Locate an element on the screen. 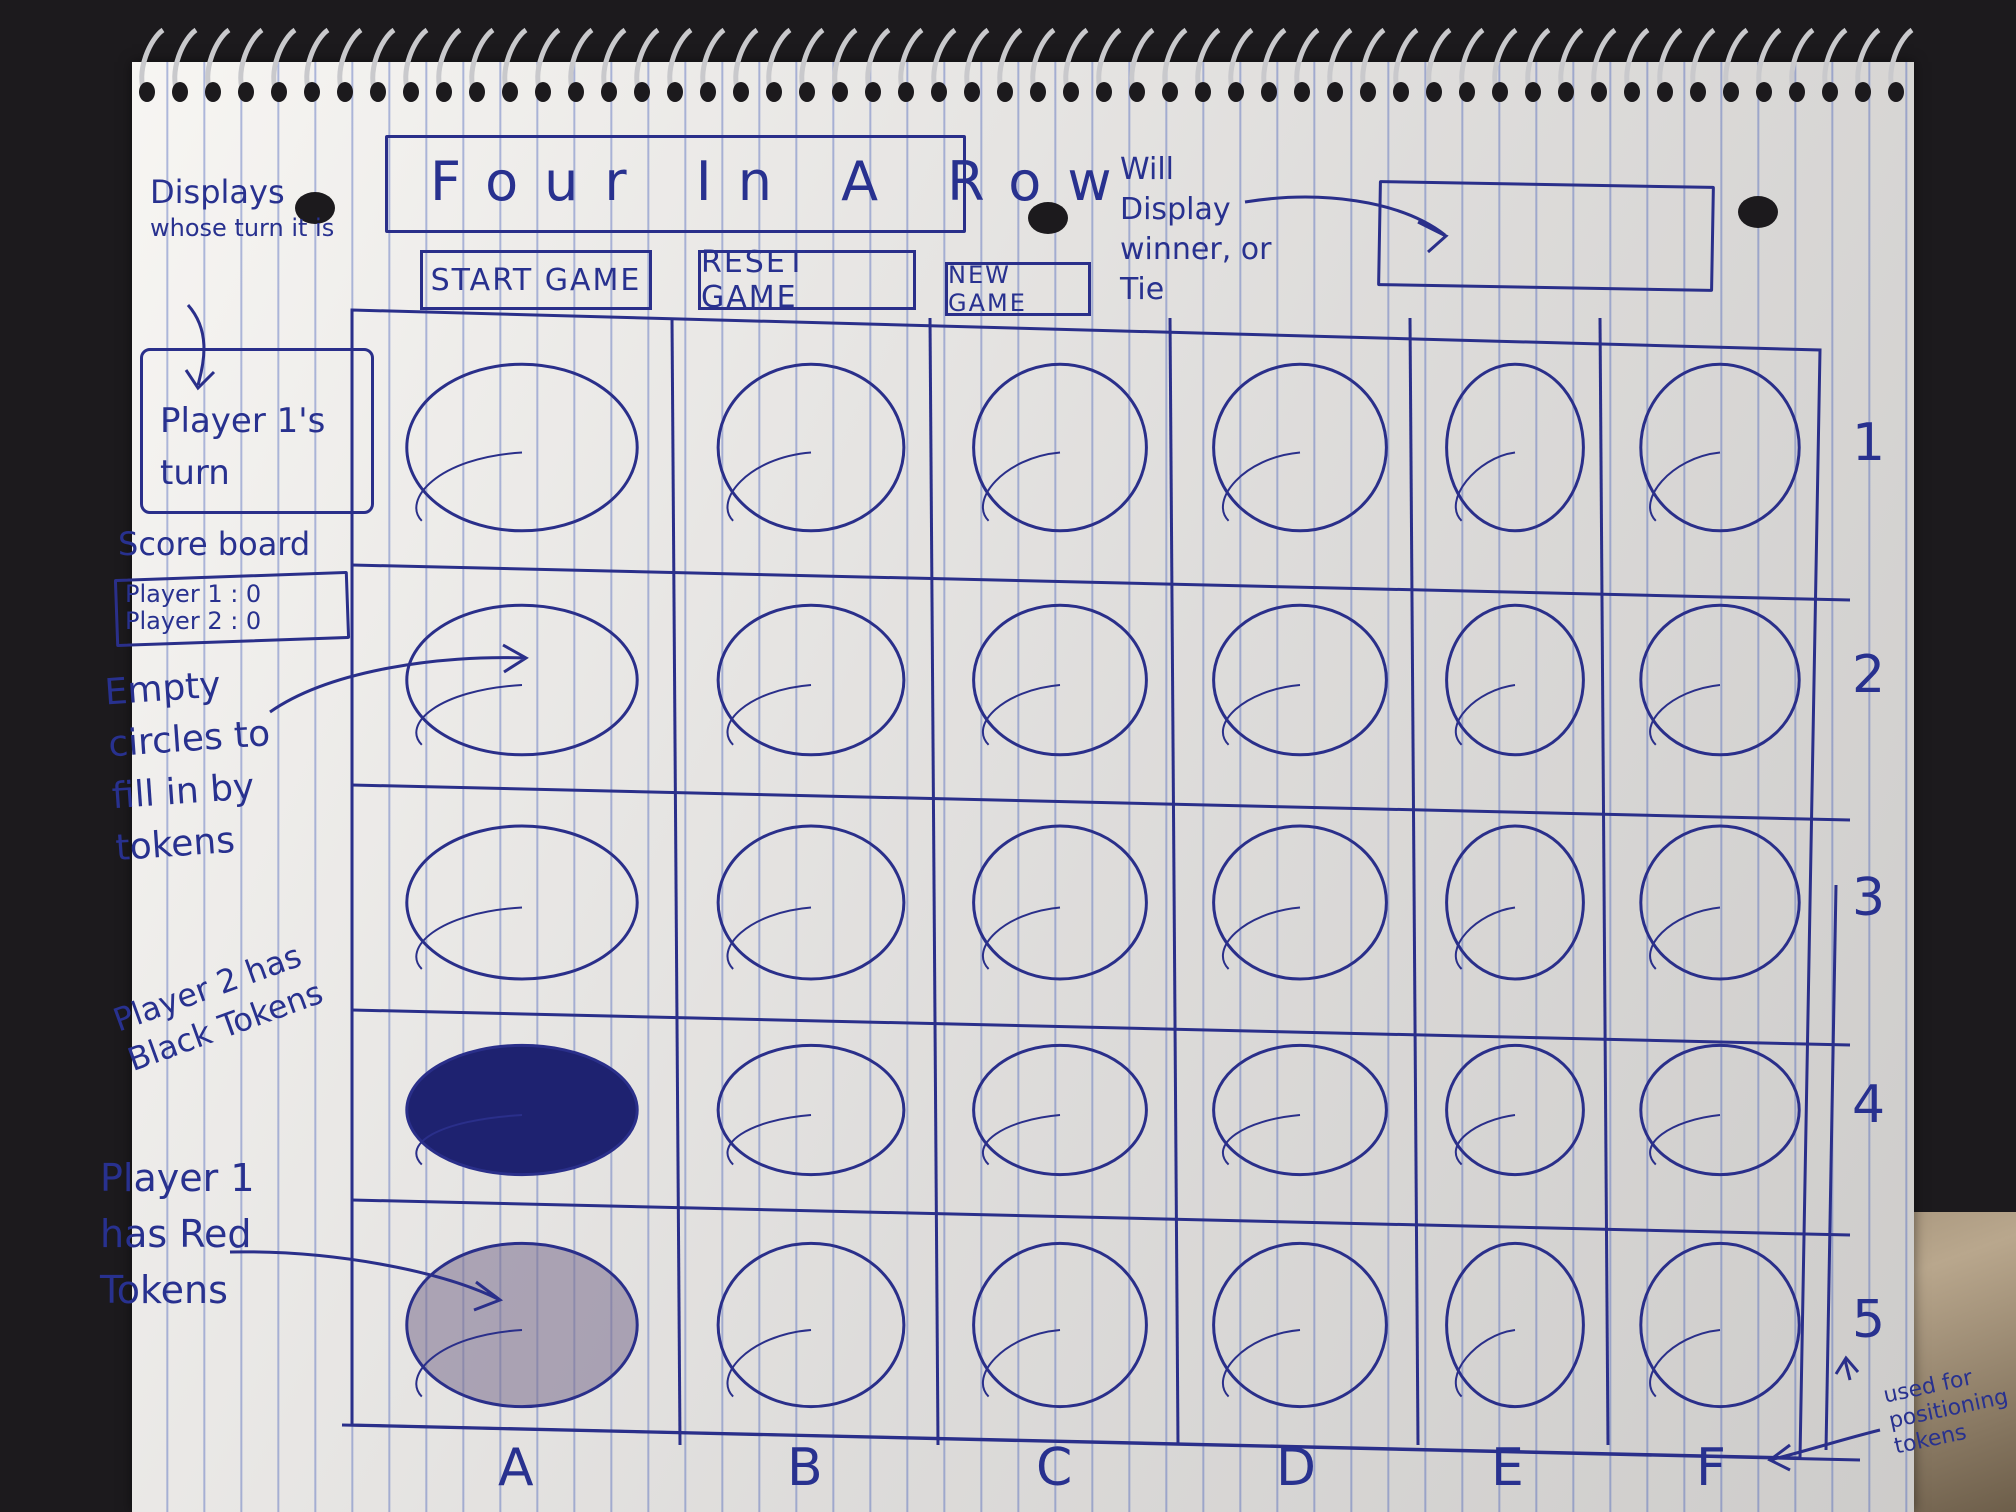 Image resolution: width=2016 pixels, height=1512 pixels. empty-slot-D5 is located at coordinates (1300, 1325).